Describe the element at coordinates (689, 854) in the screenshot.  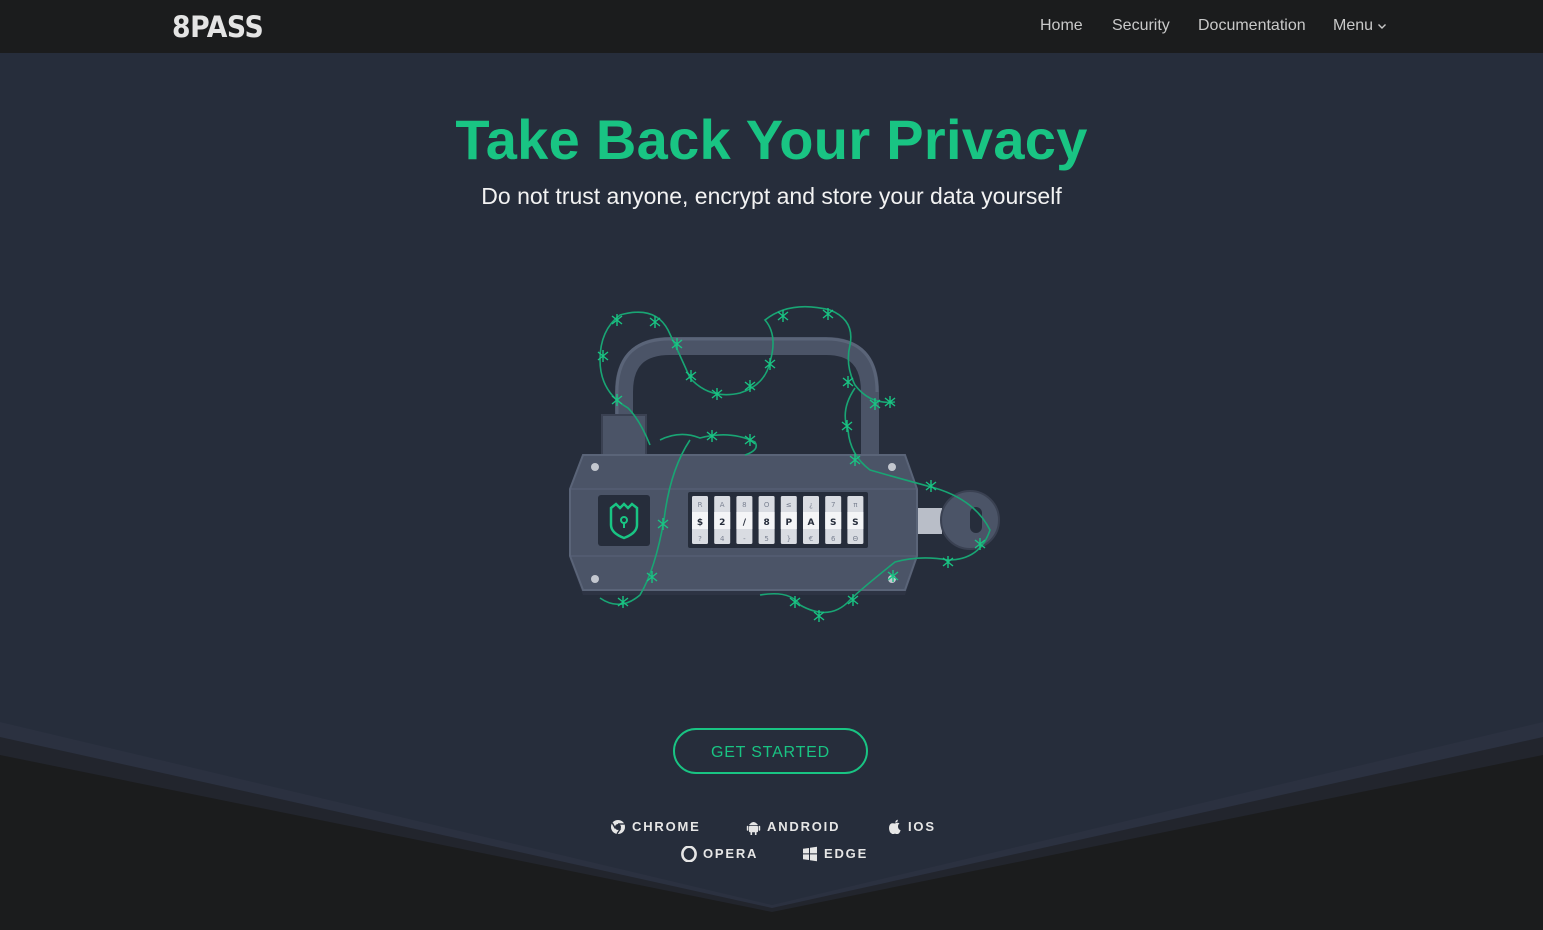
I see `opera-icon` at that location.